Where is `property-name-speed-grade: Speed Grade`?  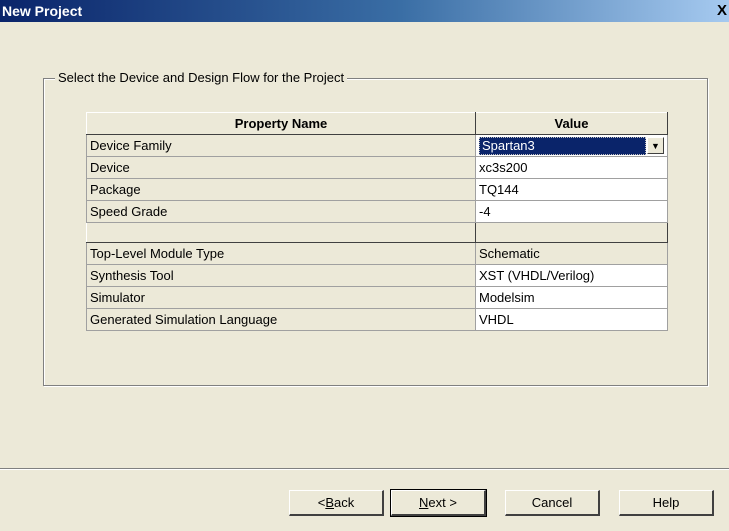
property-name-speed-grade: Speed Grade is located at coordinates (281, 211).